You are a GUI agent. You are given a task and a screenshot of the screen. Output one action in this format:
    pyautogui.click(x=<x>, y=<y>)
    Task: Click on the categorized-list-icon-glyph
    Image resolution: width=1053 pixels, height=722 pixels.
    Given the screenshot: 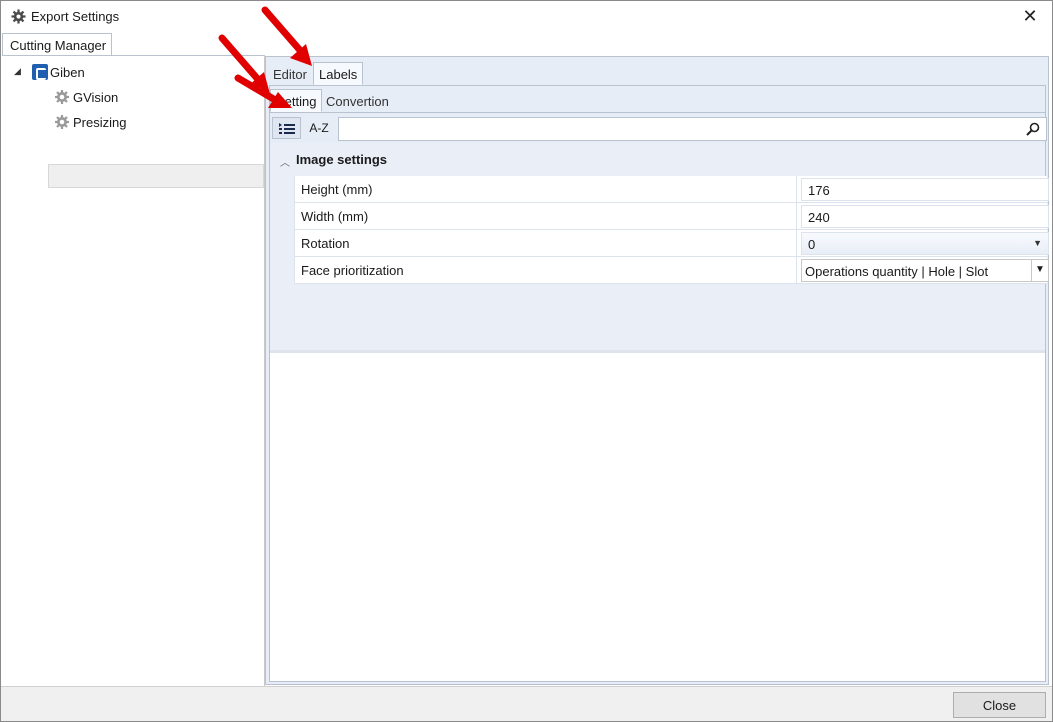 What is the action you would take?
    pyautogui.click(x=286, y=128)
    